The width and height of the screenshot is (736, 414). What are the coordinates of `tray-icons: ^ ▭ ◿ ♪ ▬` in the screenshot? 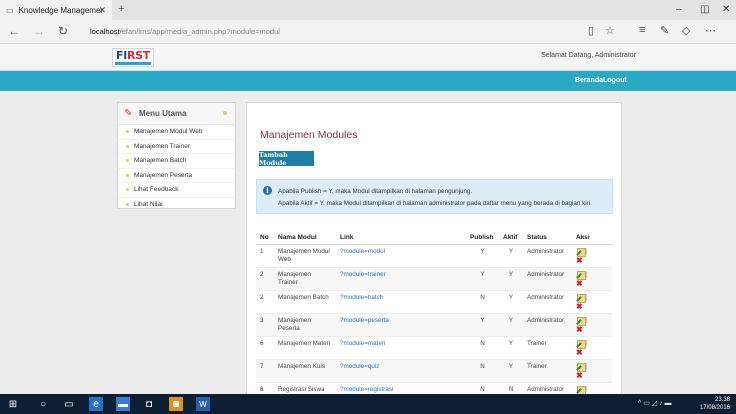 It's located at (655, 403).